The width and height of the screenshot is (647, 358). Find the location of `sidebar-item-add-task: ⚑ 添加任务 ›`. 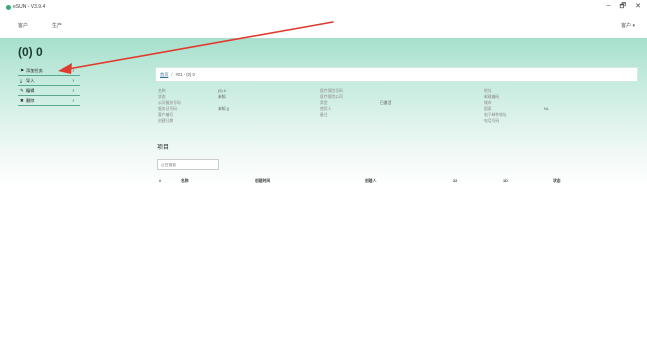

sidebar-item-add-task: ⚑ 添加任务 › is located at coordinates (49, 71).